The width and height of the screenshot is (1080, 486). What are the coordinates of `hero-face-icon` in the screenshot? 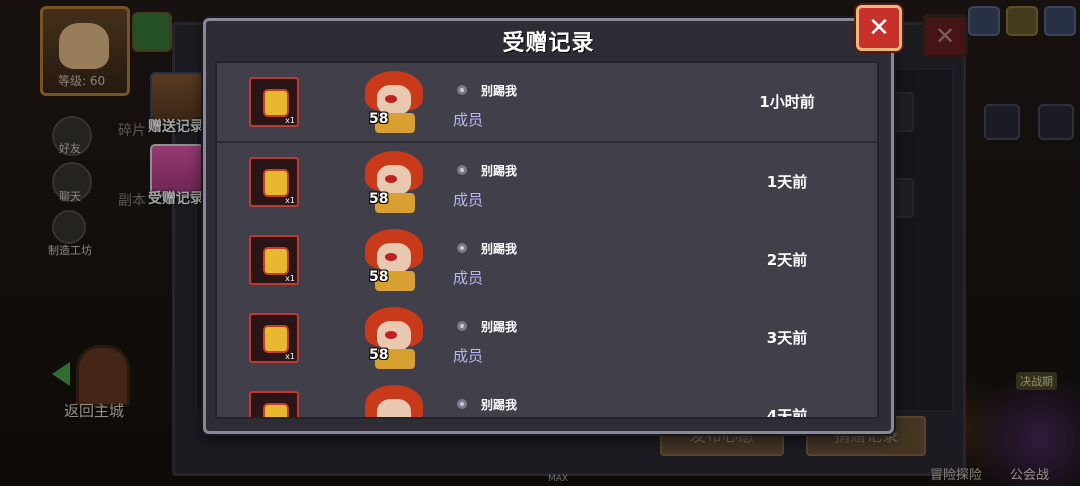 It's located at (394, 408).